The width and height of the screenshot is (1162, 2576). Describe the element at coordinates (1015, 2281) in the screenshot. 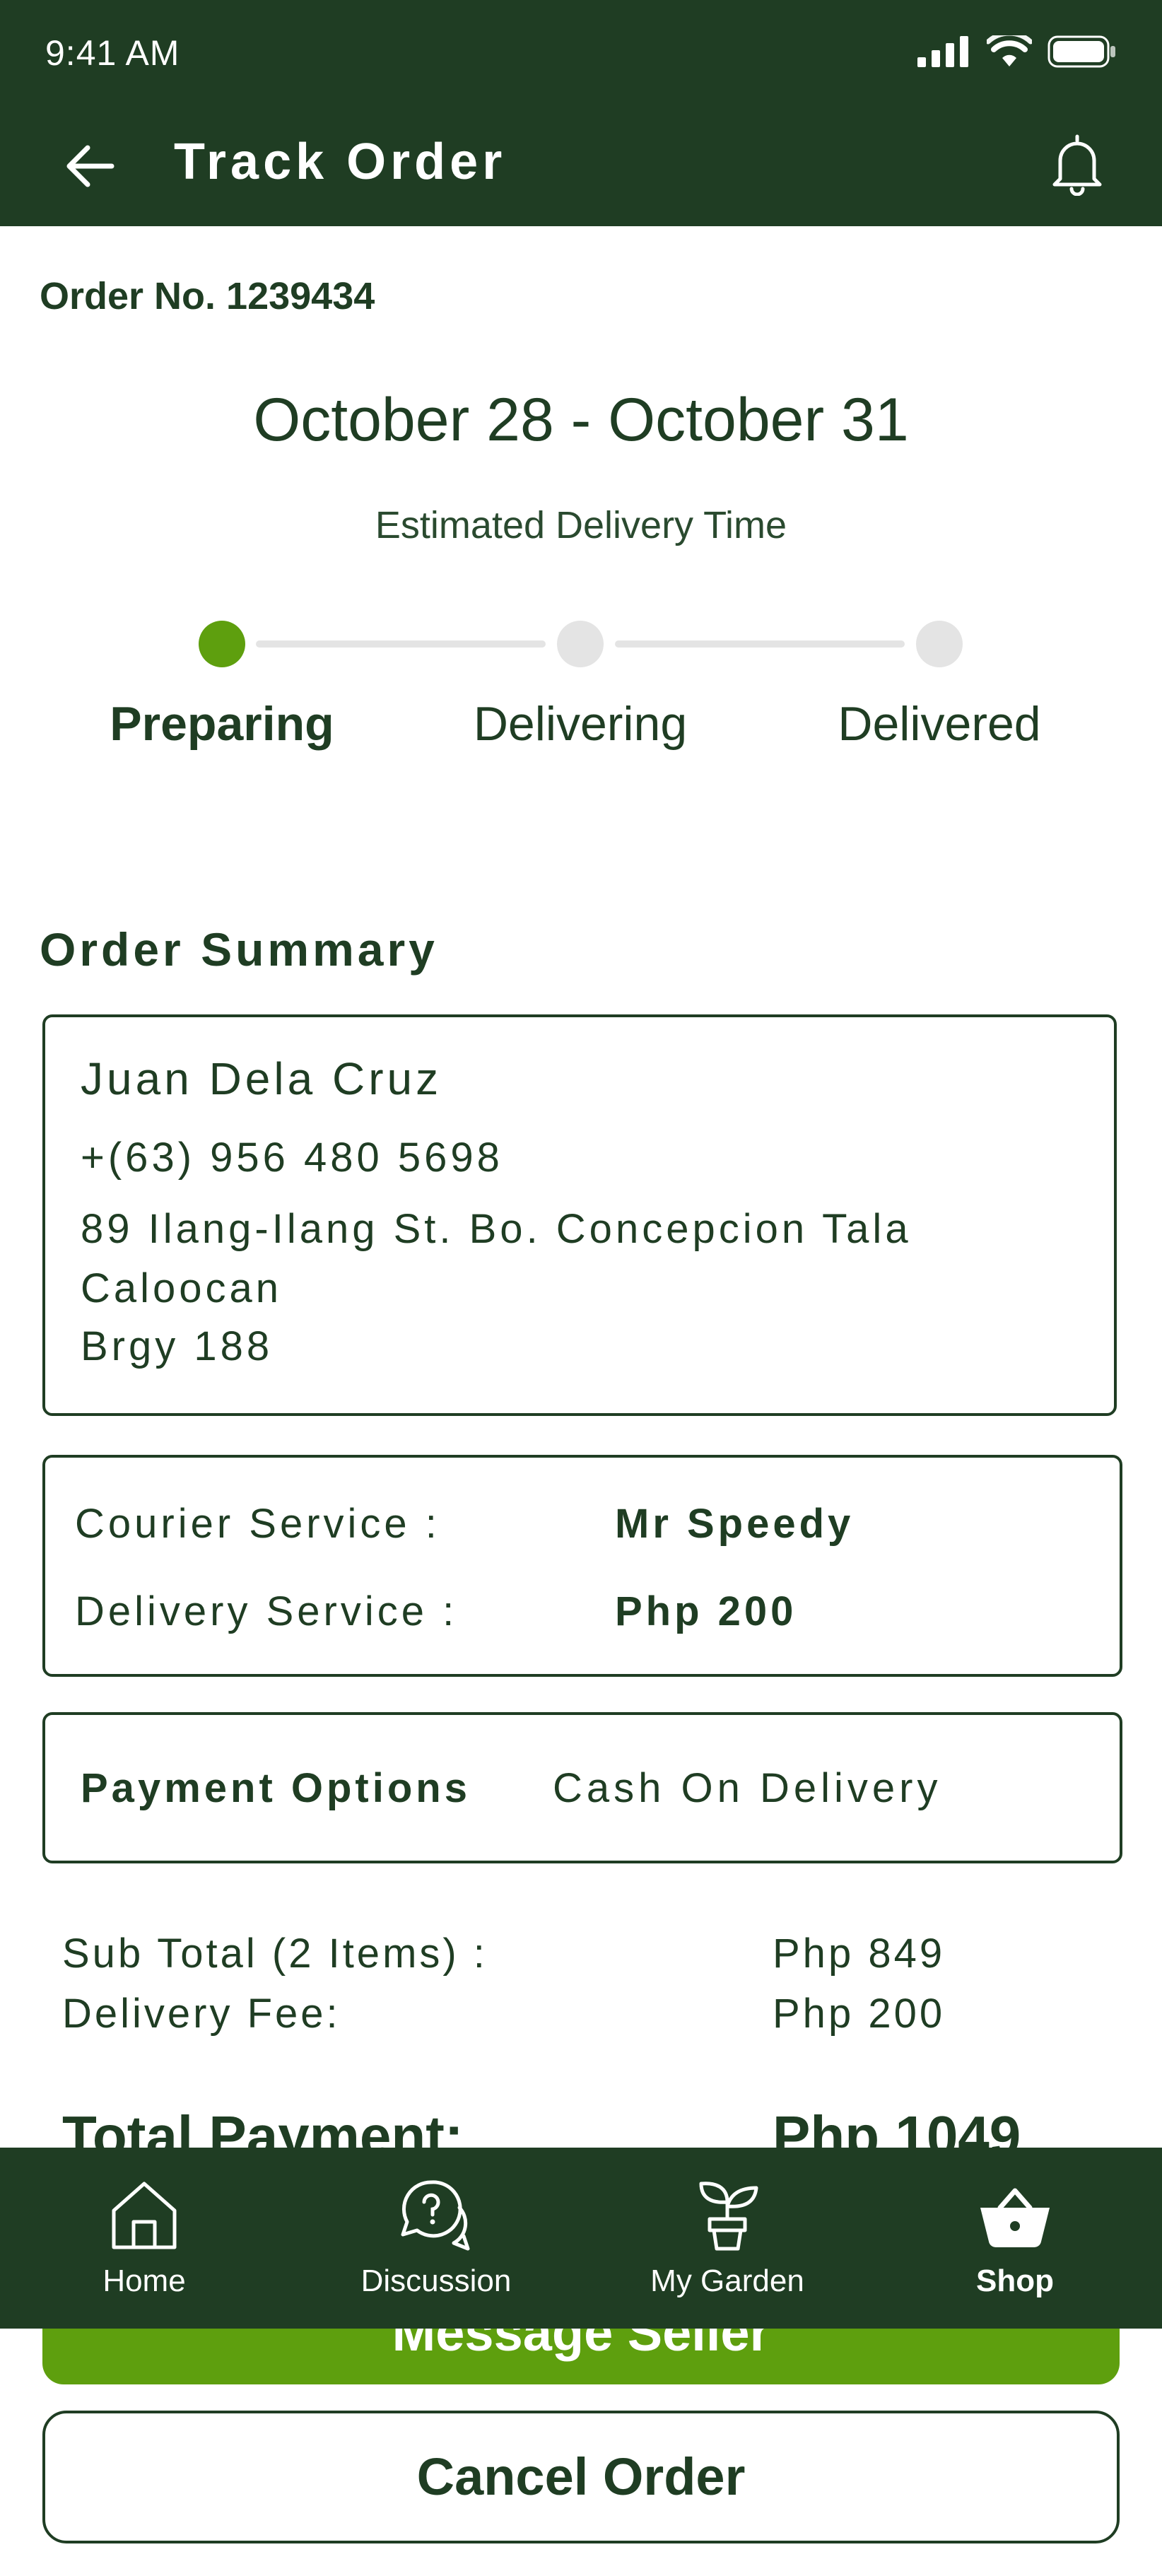

I see `nav-label-shop: Shop` at that location.